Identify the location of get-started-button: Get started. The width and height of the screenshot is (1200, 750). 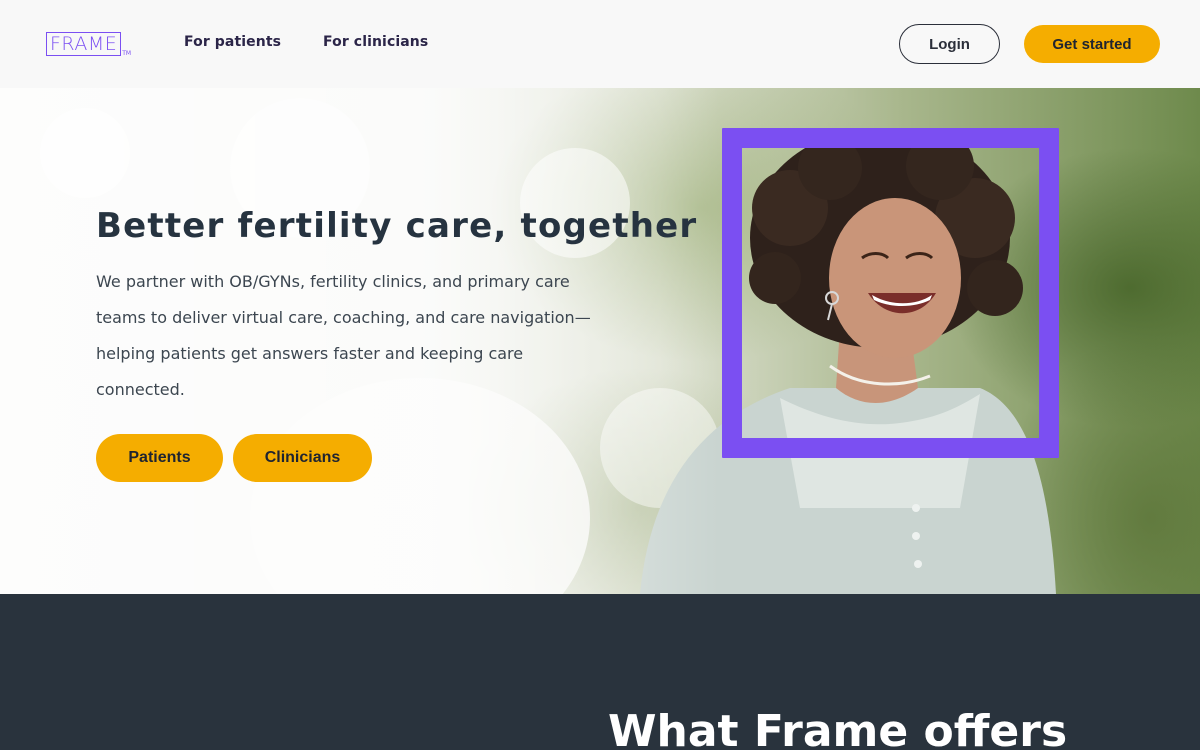
(1092, 44).